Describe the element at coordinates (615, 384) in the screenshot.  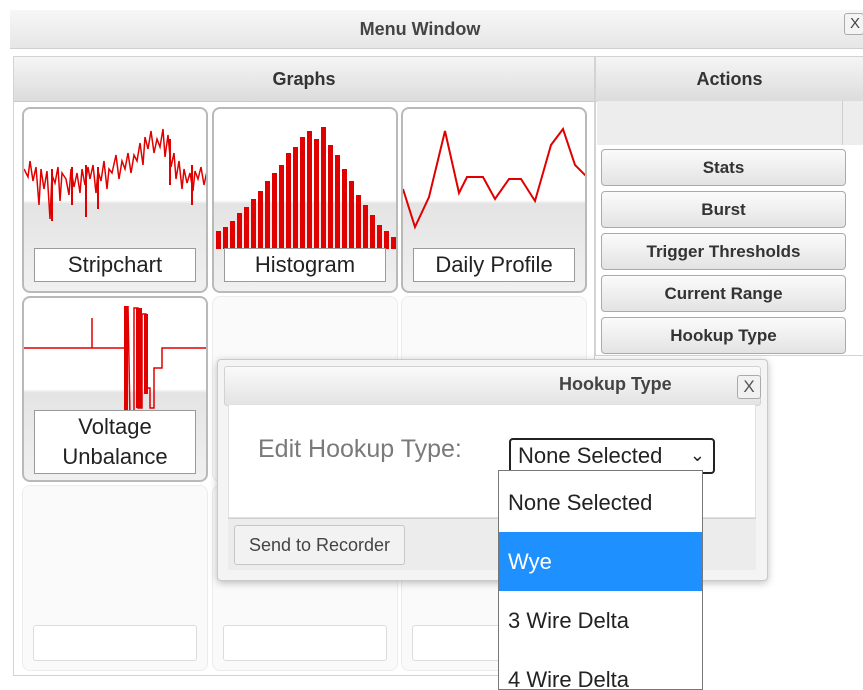
I see `dialog-title: Hookup Type` at that location.